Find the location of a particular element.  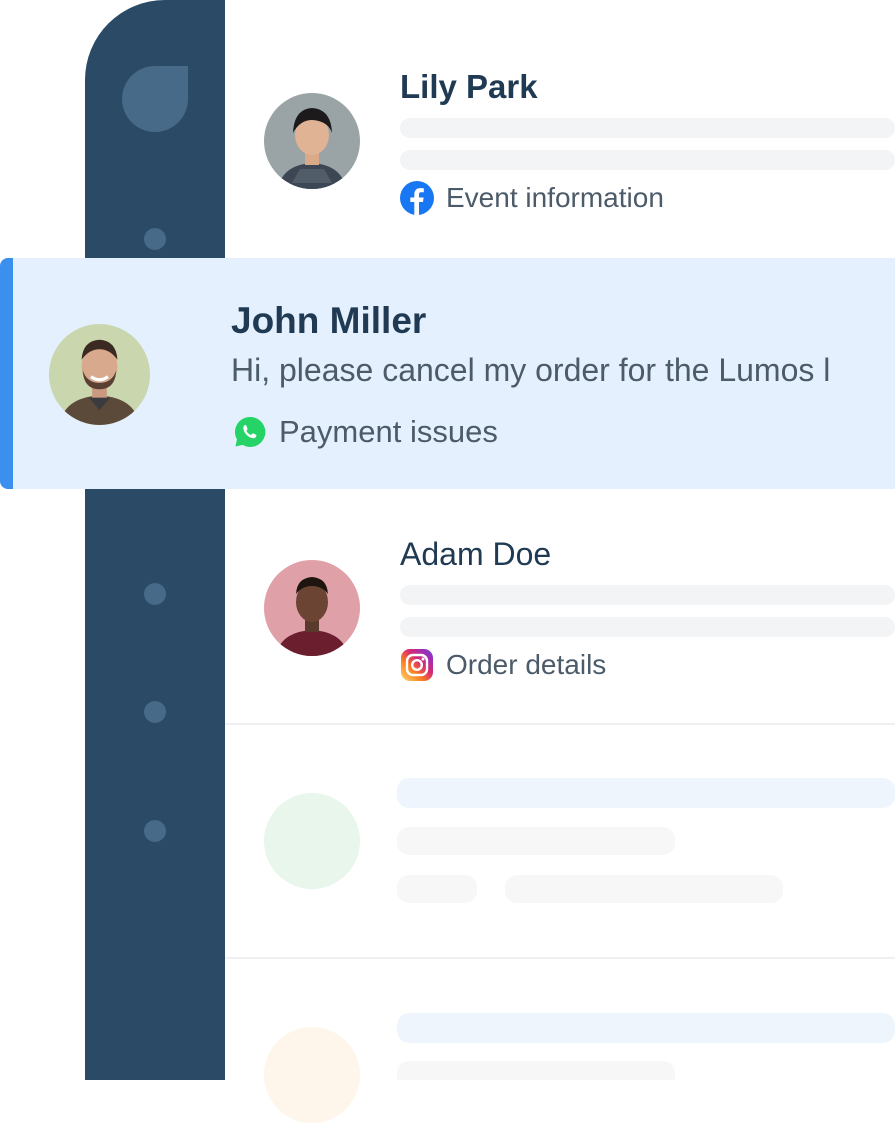

whatsapp-icon is located at coordinates (250, 431).